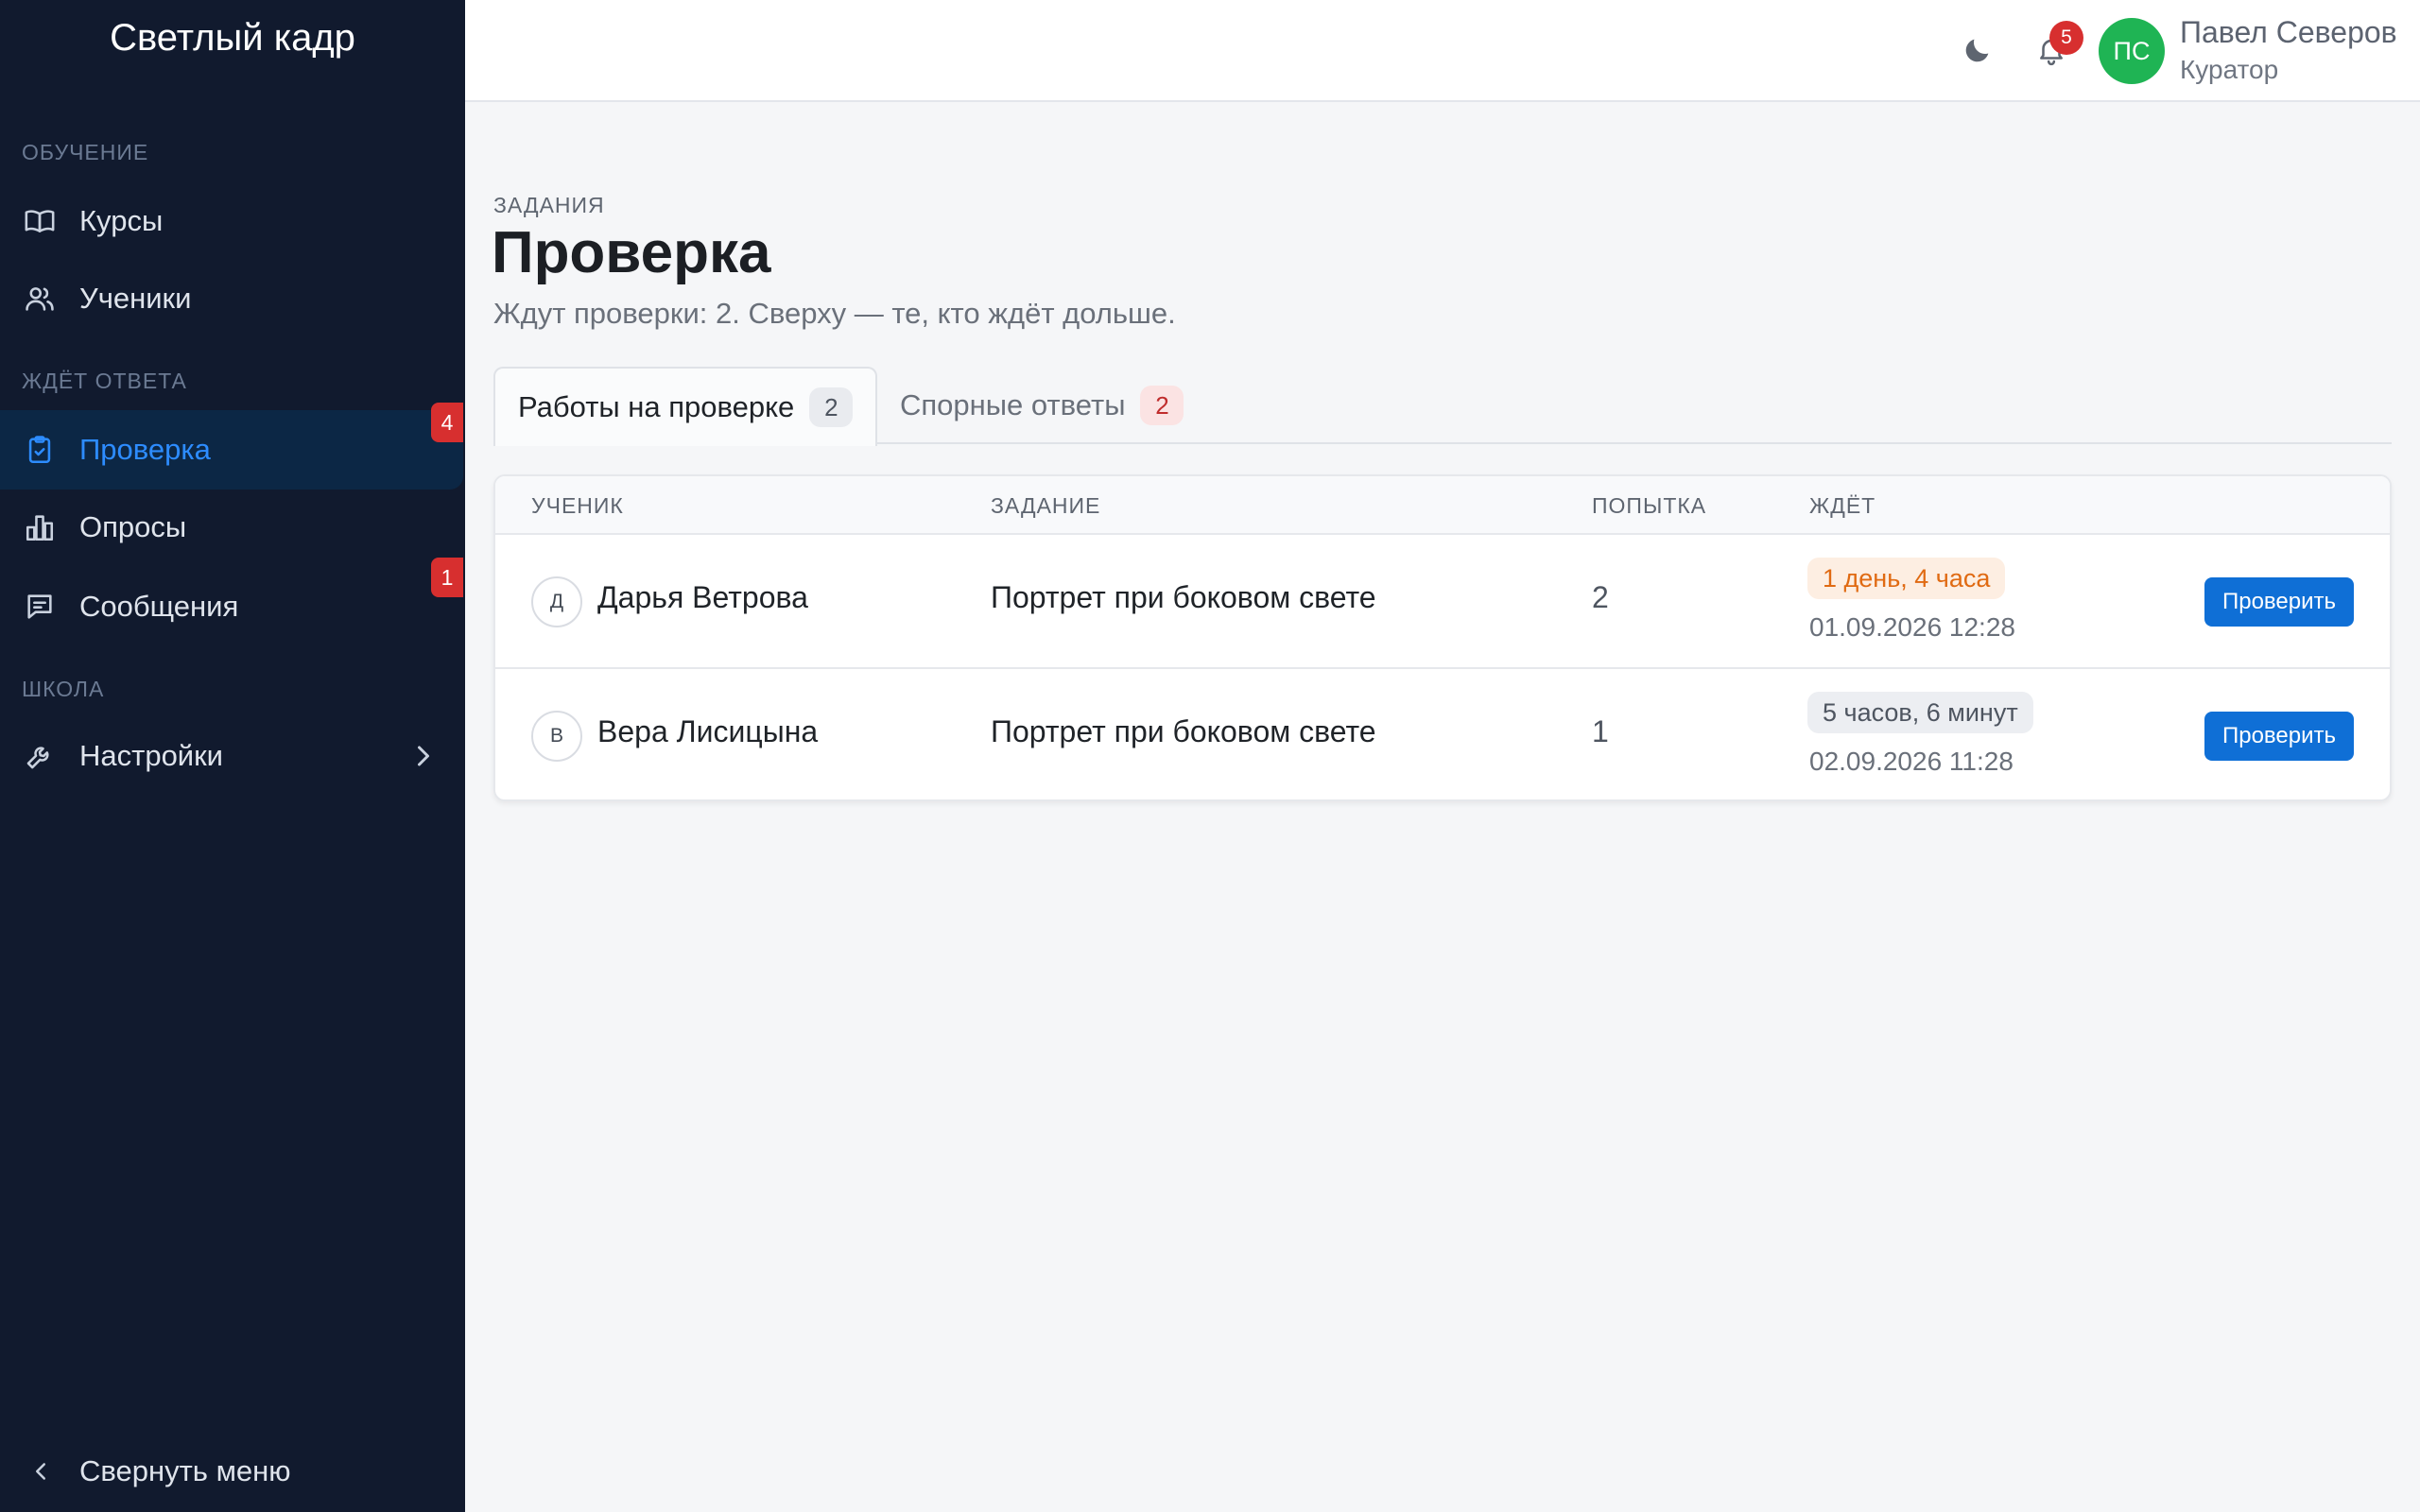  Describe the element at coordinates (1843, 505) in the screenshot. I see `column-header-waiting: ЖДЁТ` at that location.